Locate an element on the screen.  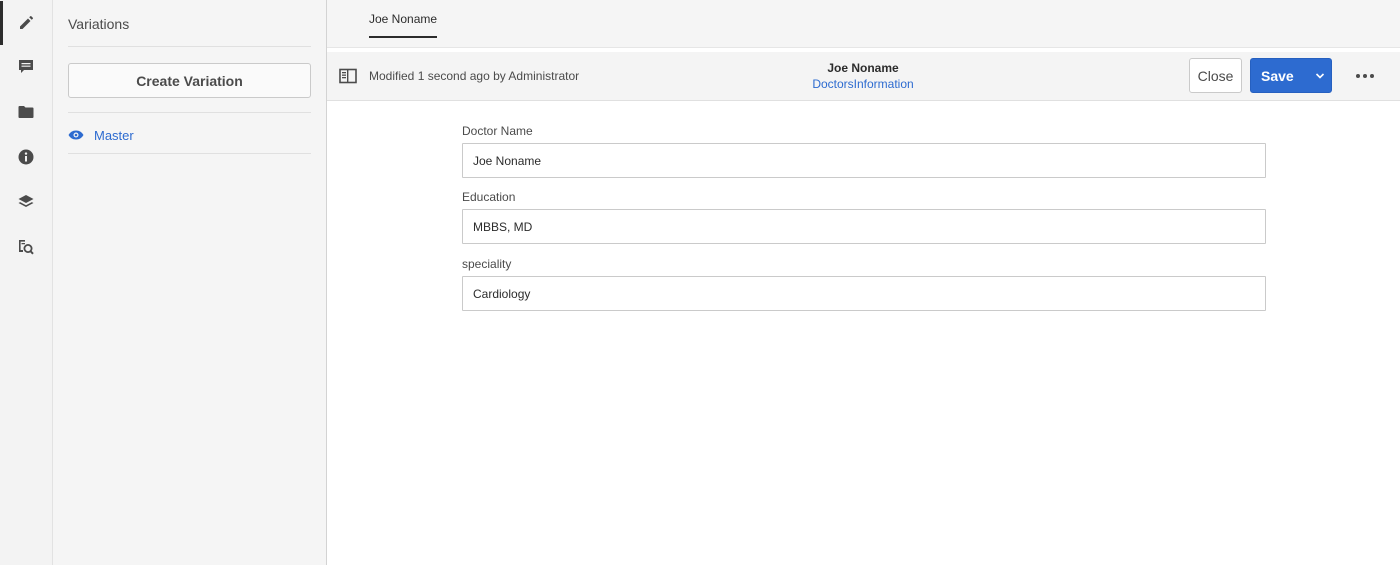
rail-references-button is located at coordinates (26, 247).